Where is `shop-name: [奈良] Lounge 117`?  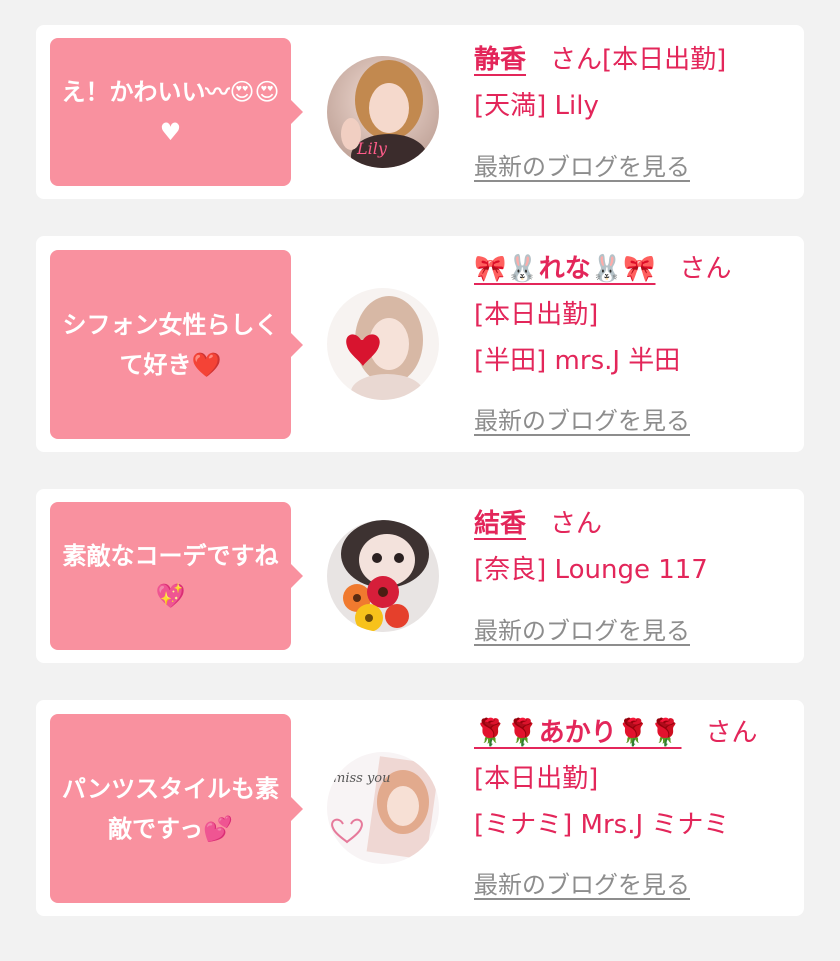
shop-name: [奈良] Lounge 117 is located at coordinates (591, 570).